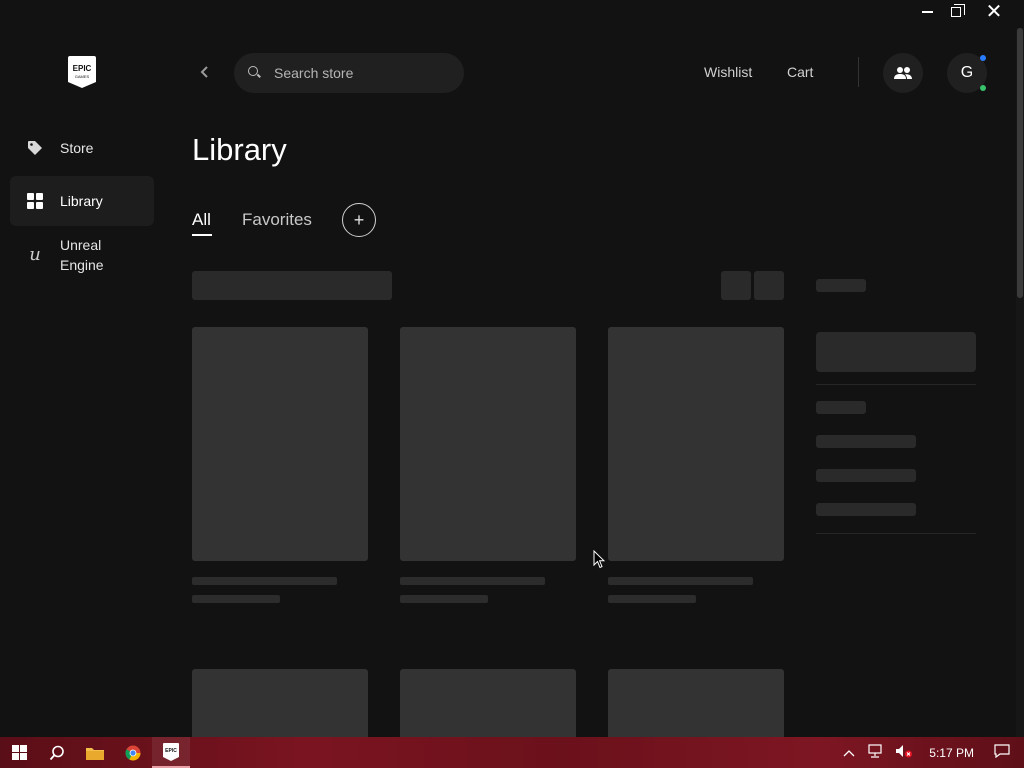  I want to click on chevron-left-icon, so click(204, 72).